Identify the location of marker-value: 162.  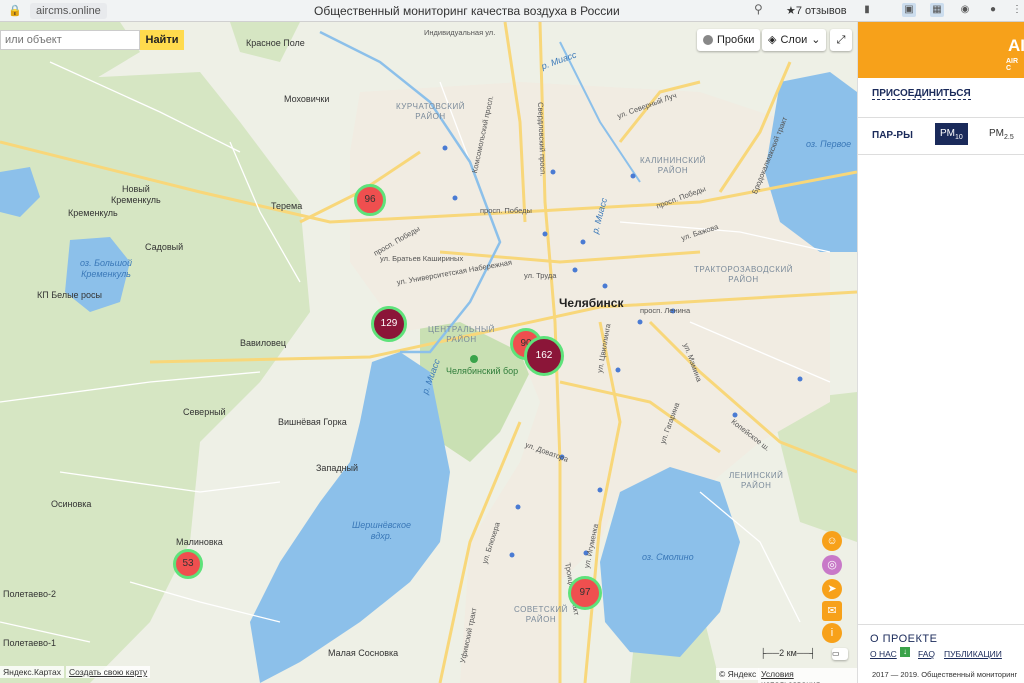
(544, 355).